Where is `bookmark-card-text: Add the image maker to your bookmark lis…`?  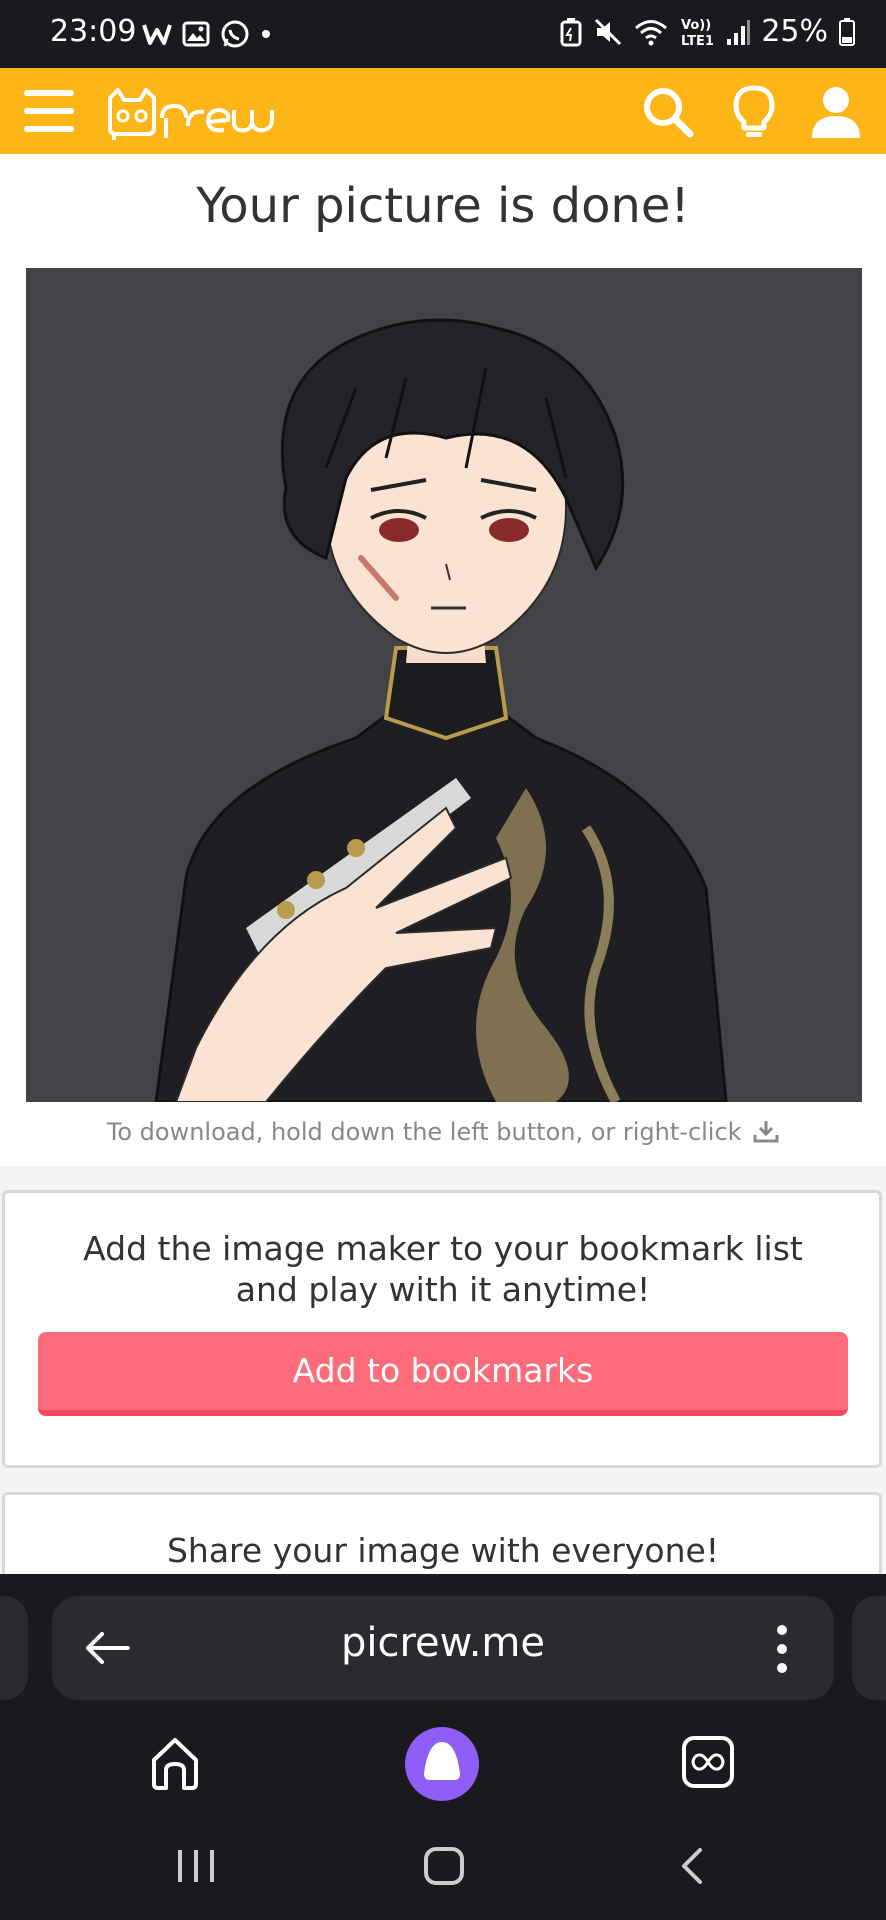
bookmark-card-text: Add the image maker to your bookmark lis… is located at coordinates (443, 1269).